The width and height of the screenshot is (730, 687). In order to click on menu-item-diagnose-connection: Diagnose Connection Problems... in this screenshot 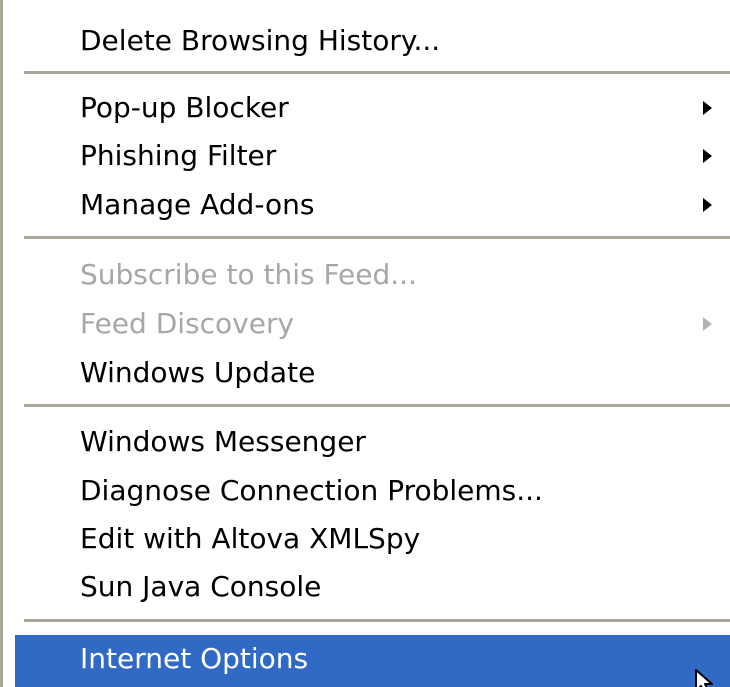, I will do `click(372, 491)`.